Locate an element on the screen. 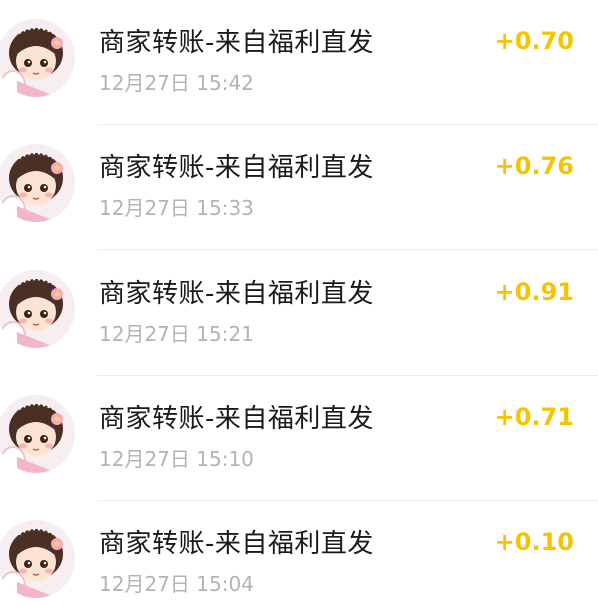 Image resolution: width=598 pixels, height=607 pixels. transaction-amount: +0.71 is located at coordinates (534, 417).